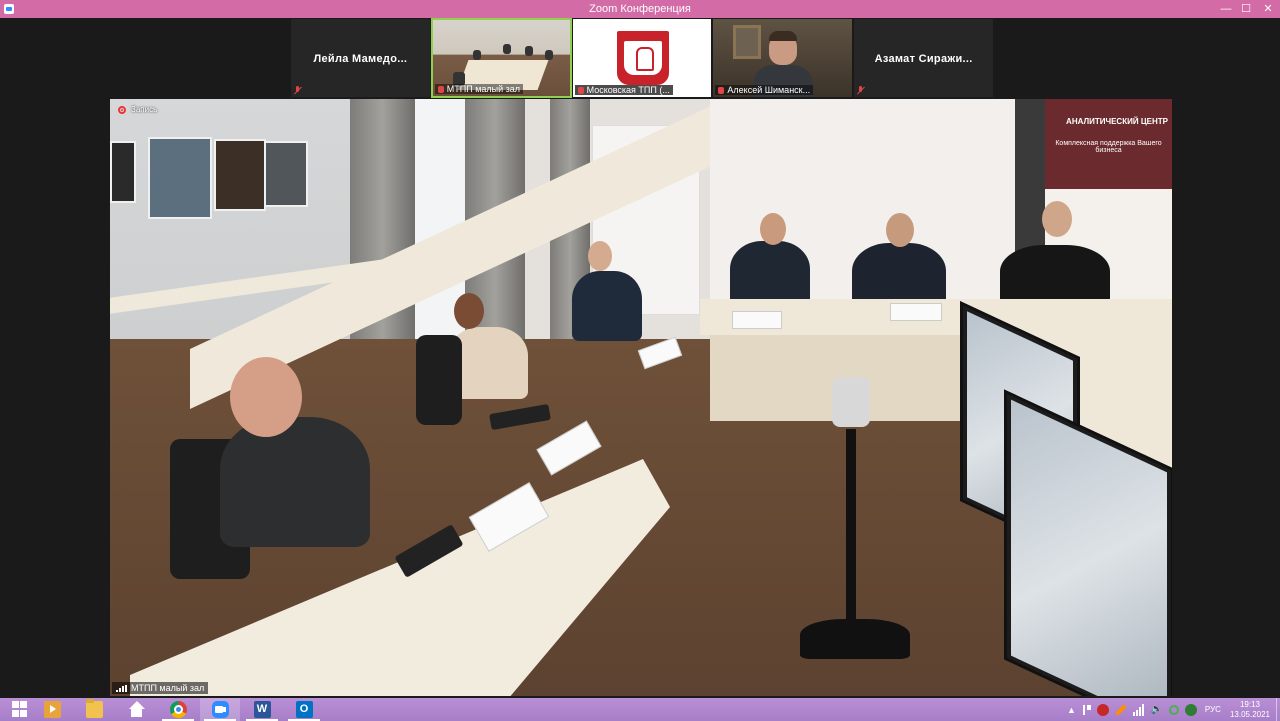 This screenshot has width=1280, height=721. I want to click on language-indicator: РУС, so click(1213, 709).